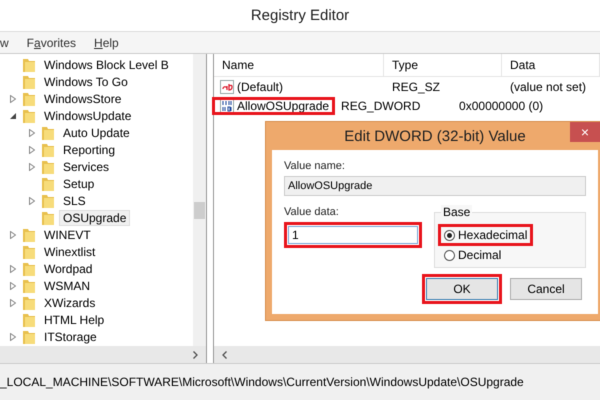  Describe the element at coordinates (548, 87) in the screenshot. I see `value-data: (value not set)` at that location.